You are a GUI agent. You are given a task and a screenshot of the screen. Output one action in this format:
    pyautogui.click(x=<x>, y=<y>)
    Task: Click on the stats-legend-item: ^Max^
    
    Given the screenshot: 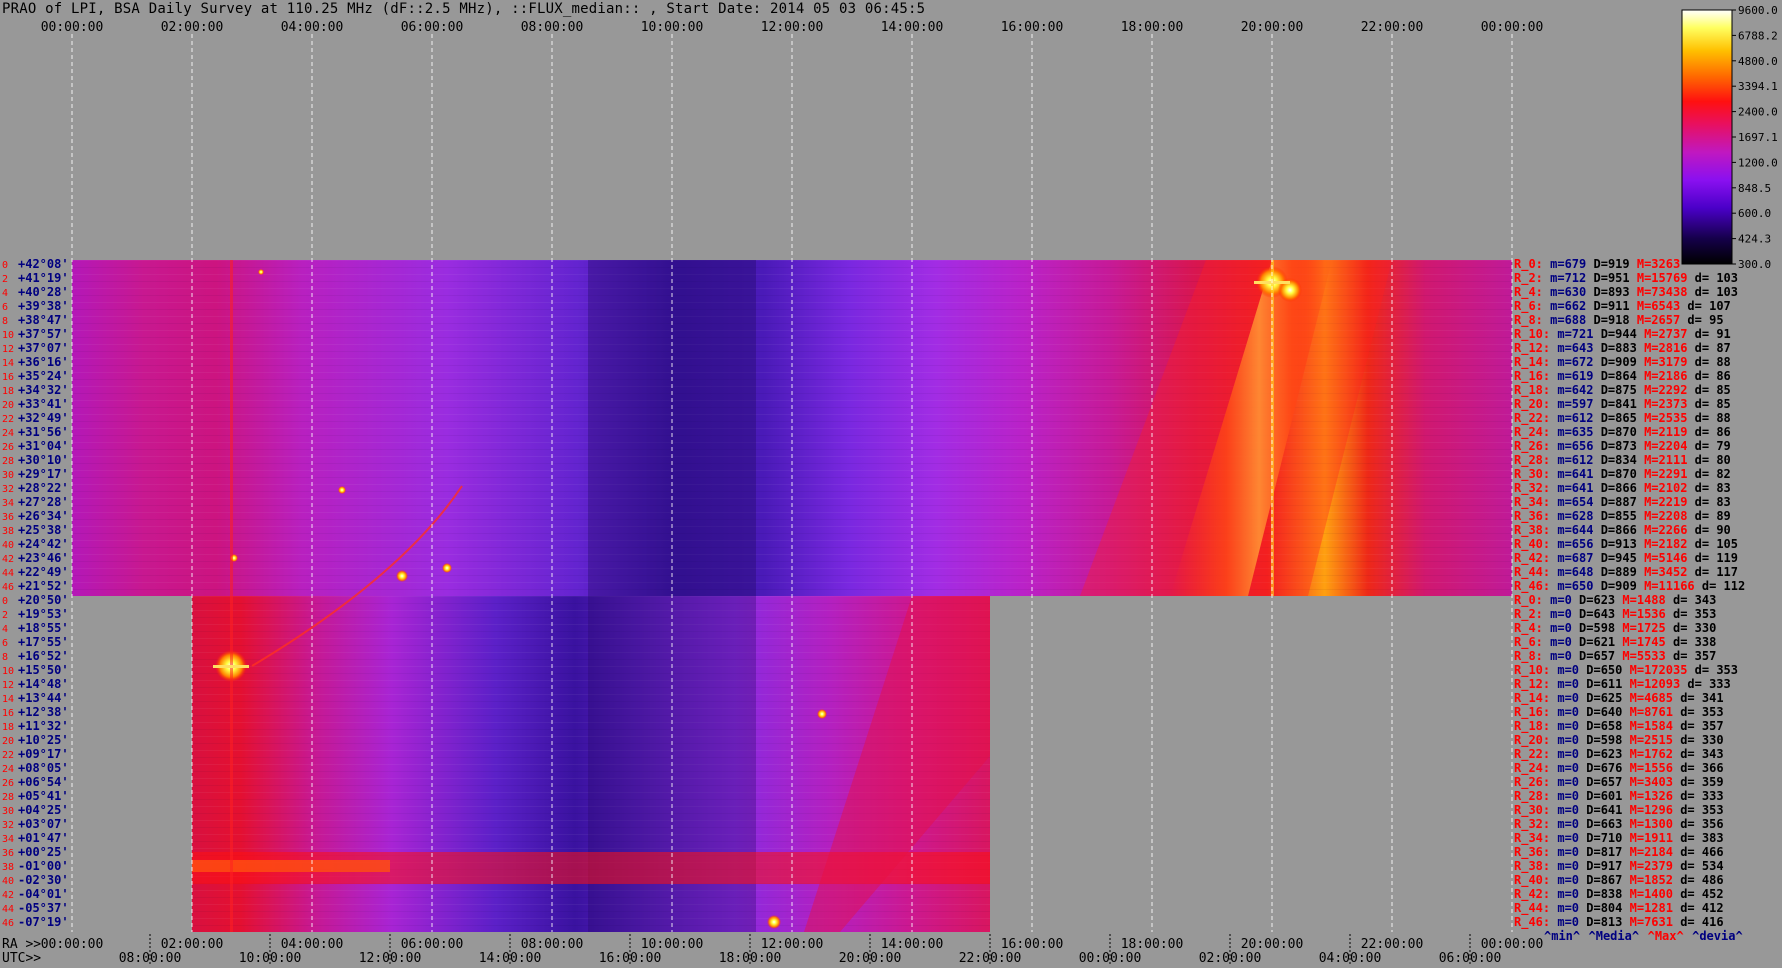 What is the action you would take?
    pyautogui.click(x=1666, y=936)
    